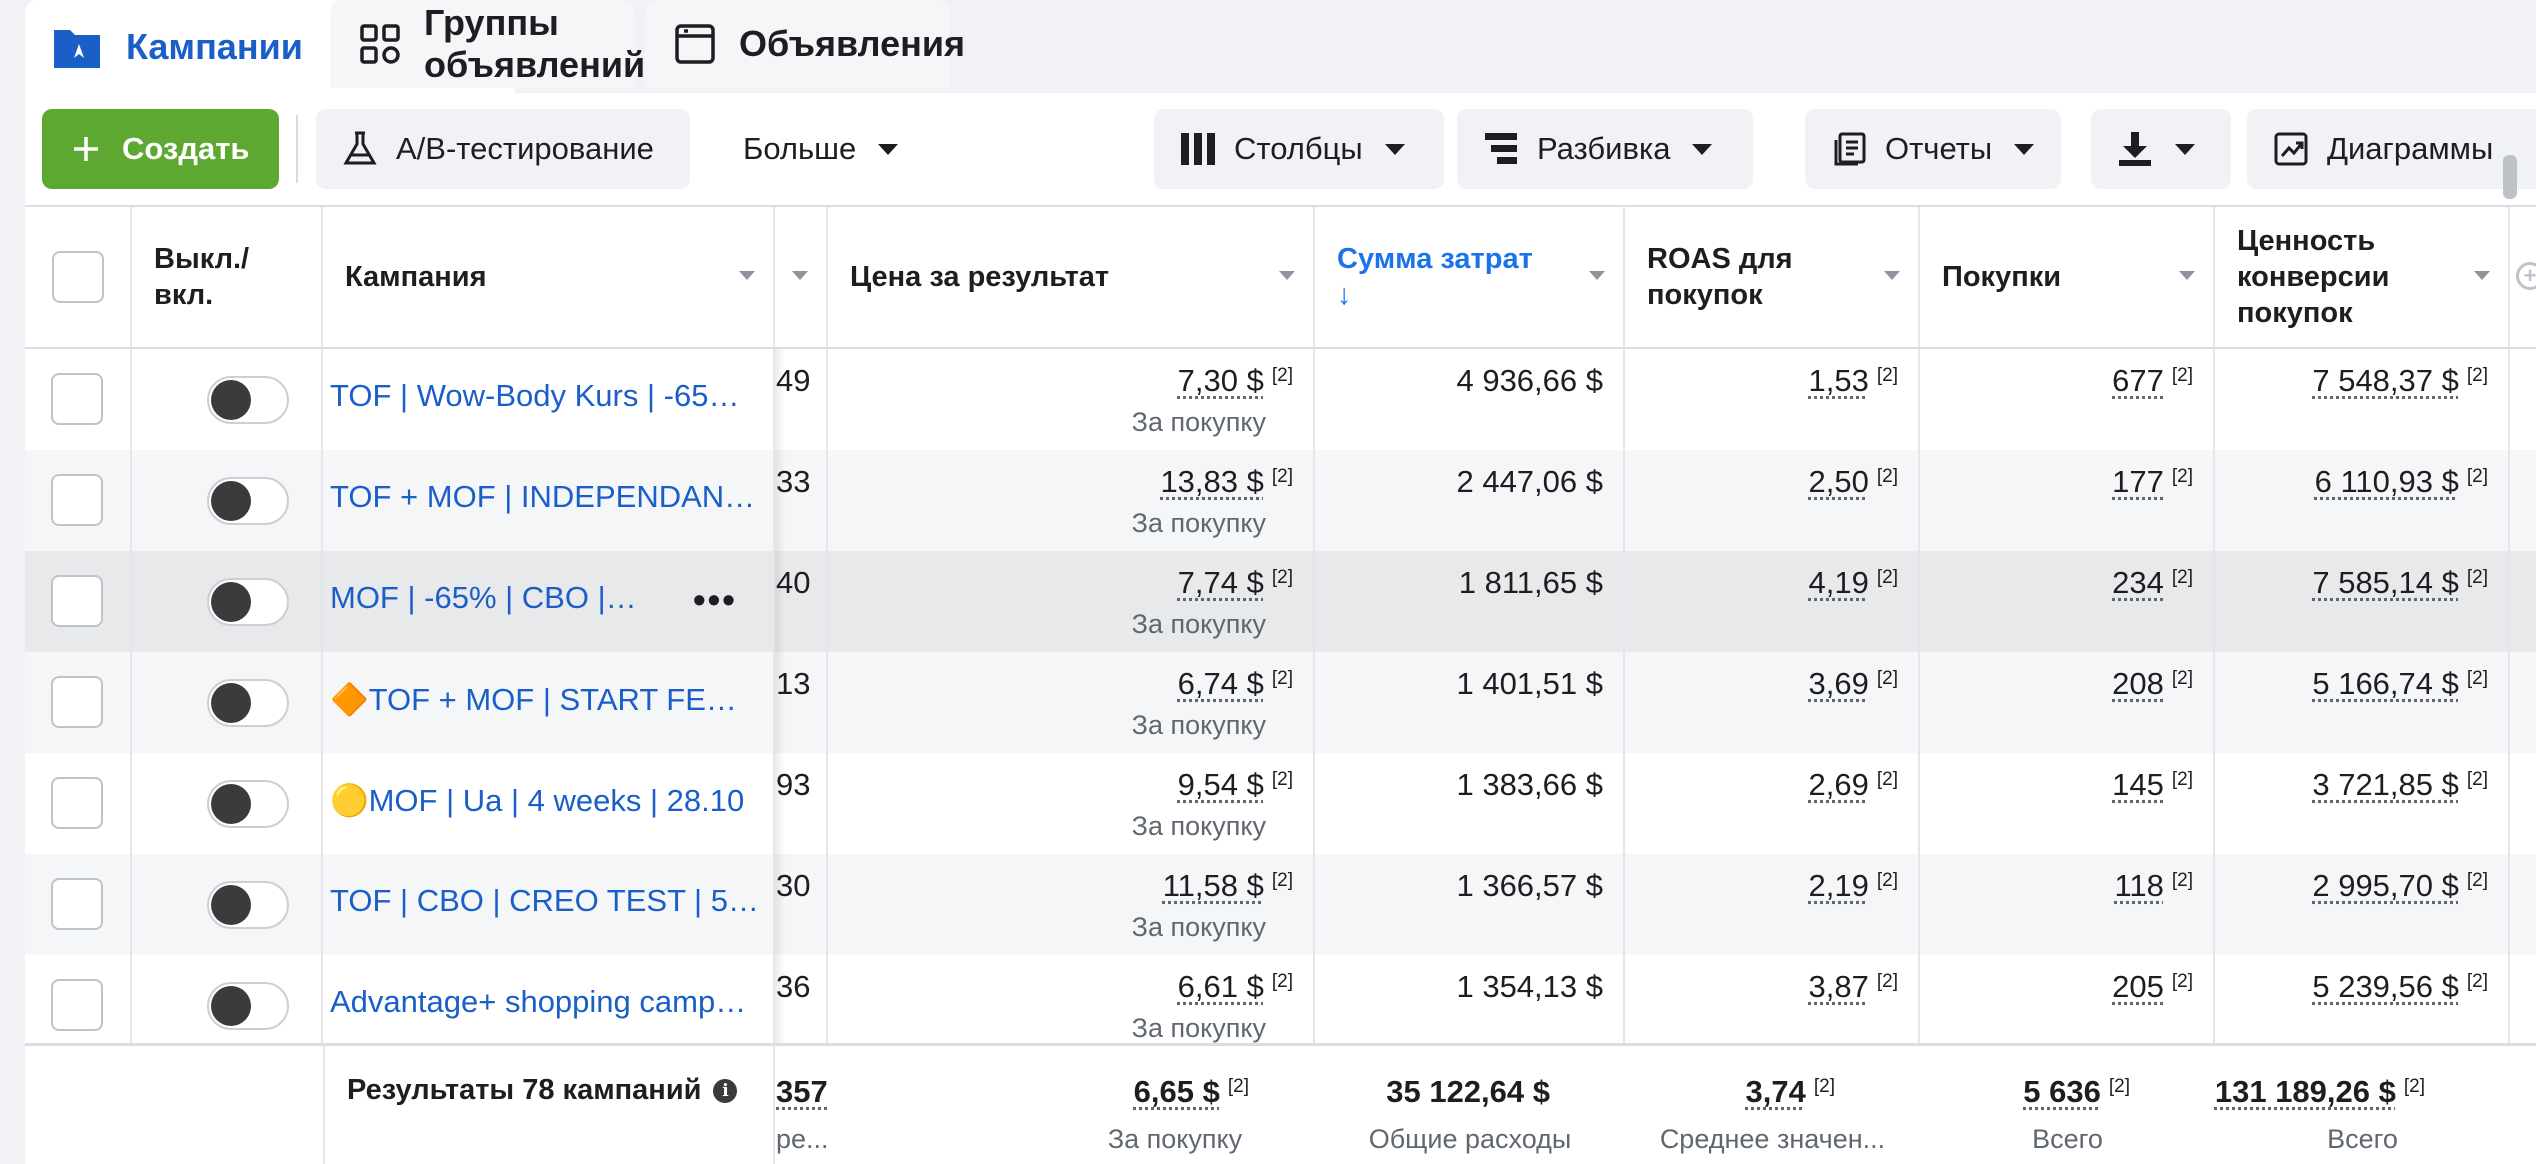  I want to click on header-toggle: Выкл./ вкл., so click(227, 277).